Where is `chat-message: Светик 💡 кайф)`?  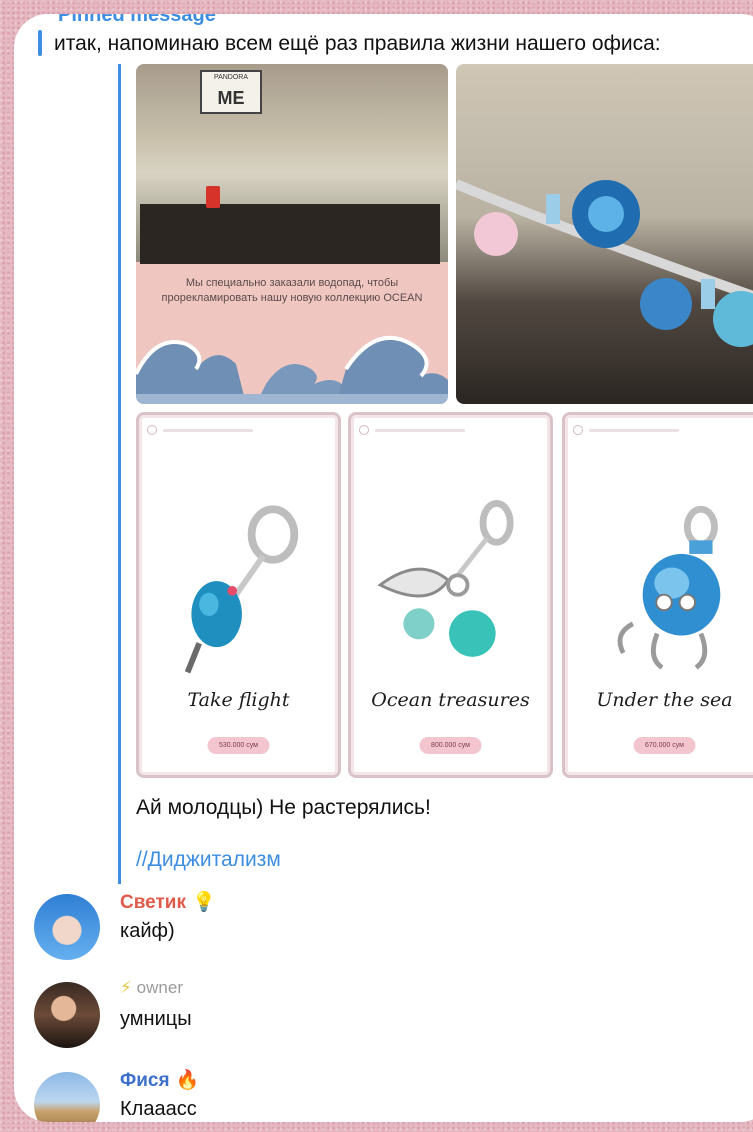
chat-message: Светик 💡 кайф) is located at coordinates (384, 928).